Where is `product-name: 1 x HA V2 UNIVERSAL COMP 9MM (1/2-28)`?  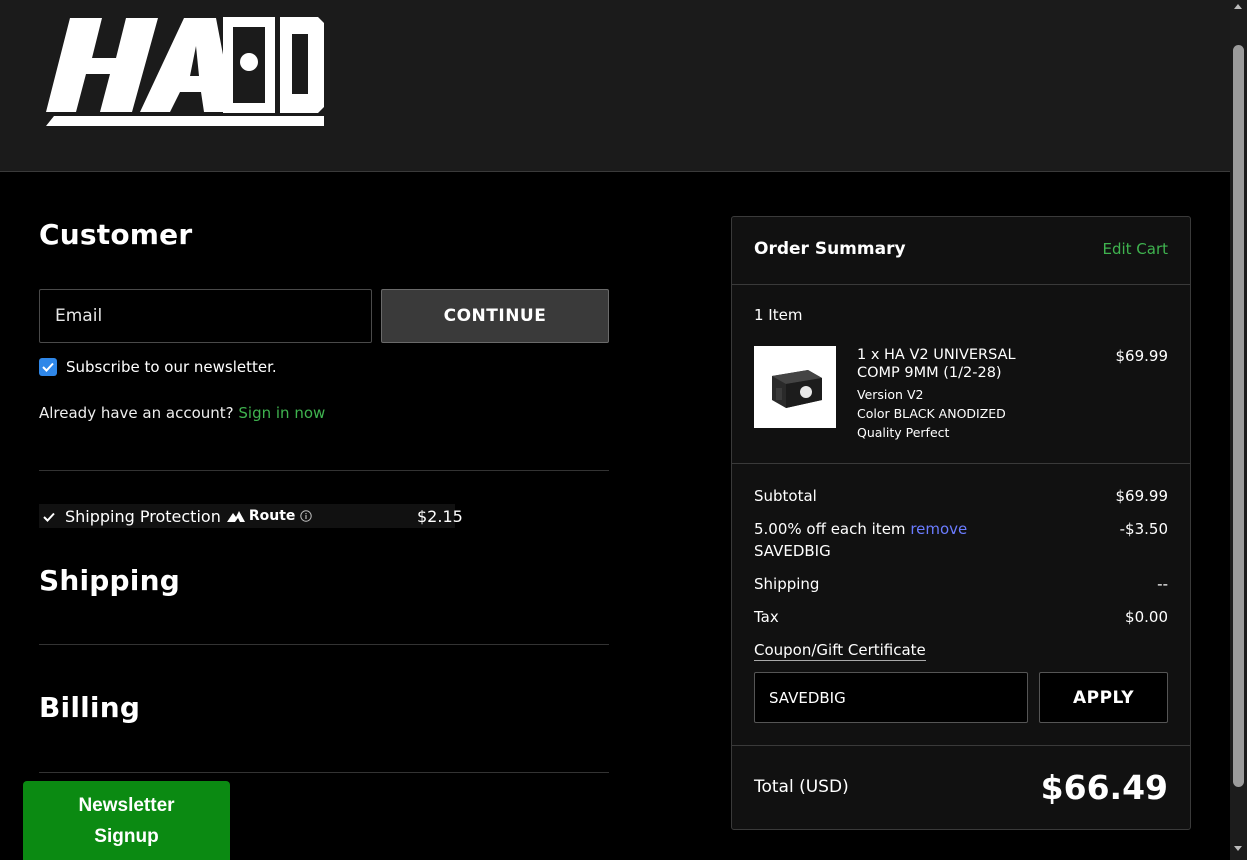 product-name: 1 x HA V2 UNIVERSAL COMP 9MM (1/2-28) is located at coordinates (936, 364).